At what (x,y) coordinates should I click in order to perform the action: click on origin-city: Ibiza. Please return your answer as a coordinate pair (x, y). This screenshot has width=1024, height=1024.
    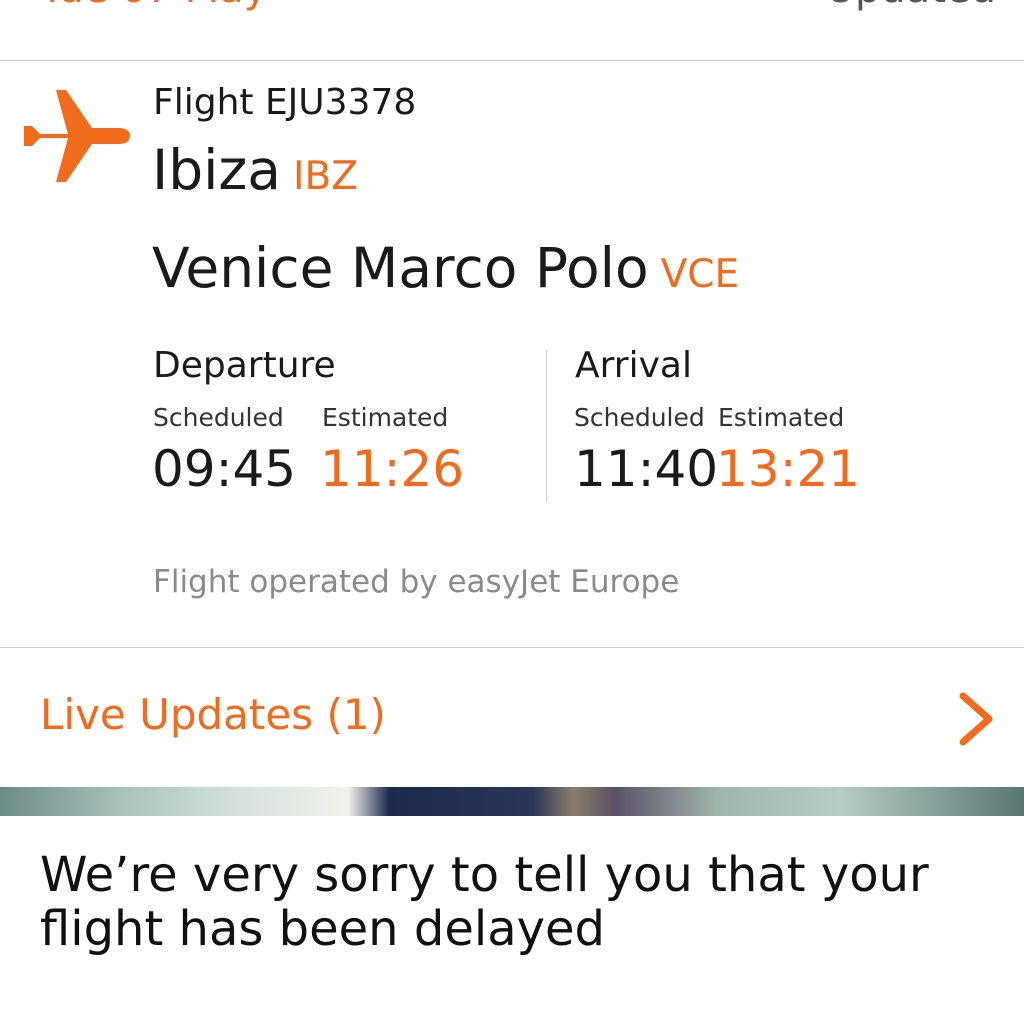
    Looking at the image, I should click on (216, 170).